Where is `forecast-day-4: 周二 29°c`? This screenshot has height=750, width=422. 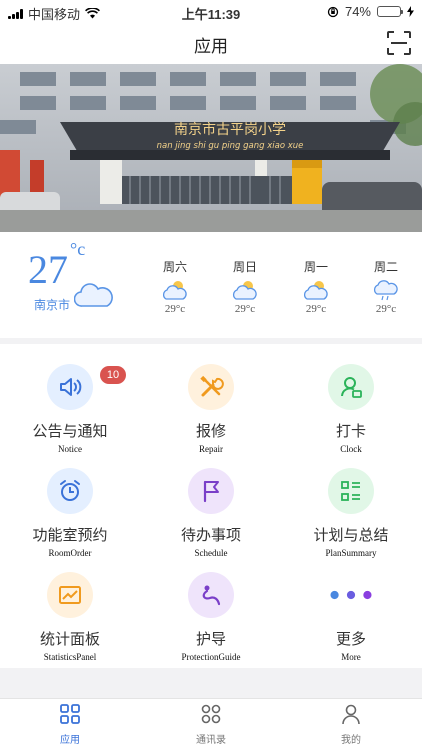 forecast-day-4: 周二 29°c is located at coordinates (385, 287).